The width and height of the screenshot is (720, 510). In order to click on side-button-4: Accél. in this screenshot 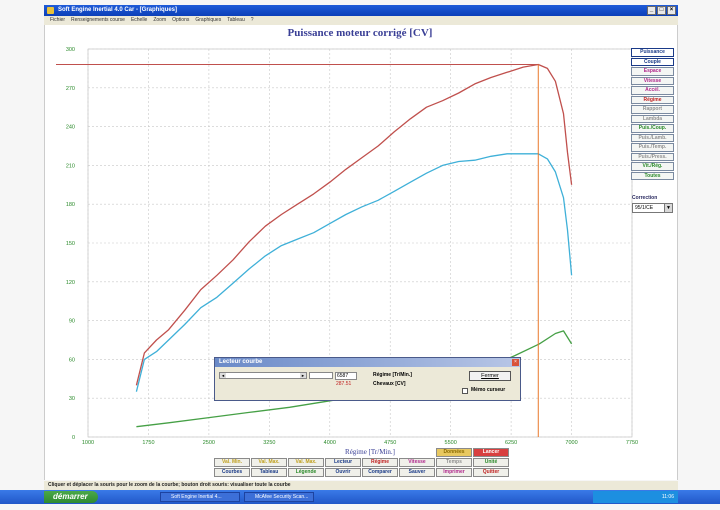, I will do `click(652, 90)`.